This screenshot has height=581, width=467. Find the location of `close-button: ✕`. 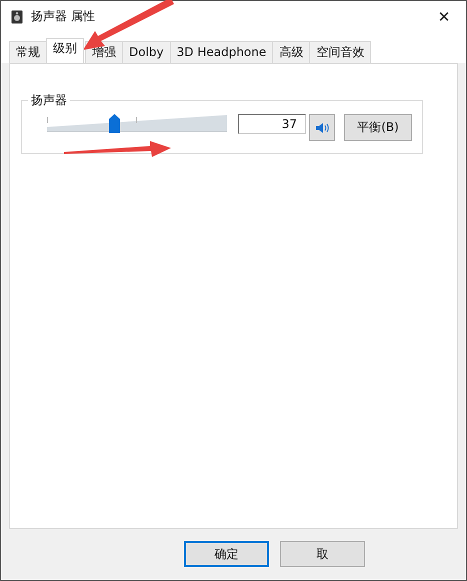

close-button: ✕ is located at coordinates (444, 16).